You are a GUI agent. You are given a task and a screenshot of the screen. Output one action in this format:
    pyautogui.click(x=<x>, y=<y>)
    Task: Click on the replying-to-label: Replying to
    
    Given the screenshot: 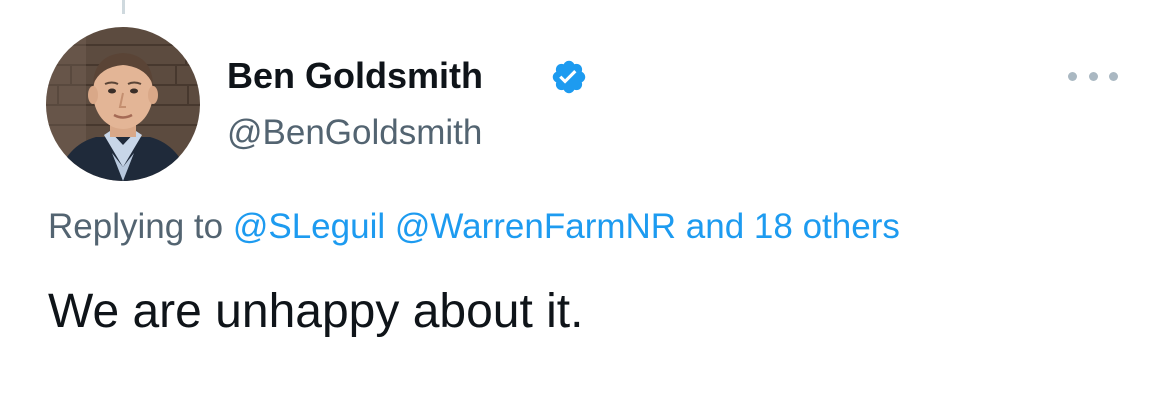 What is the action you would take?
    pyautogui.click(x=136, y=226)
    